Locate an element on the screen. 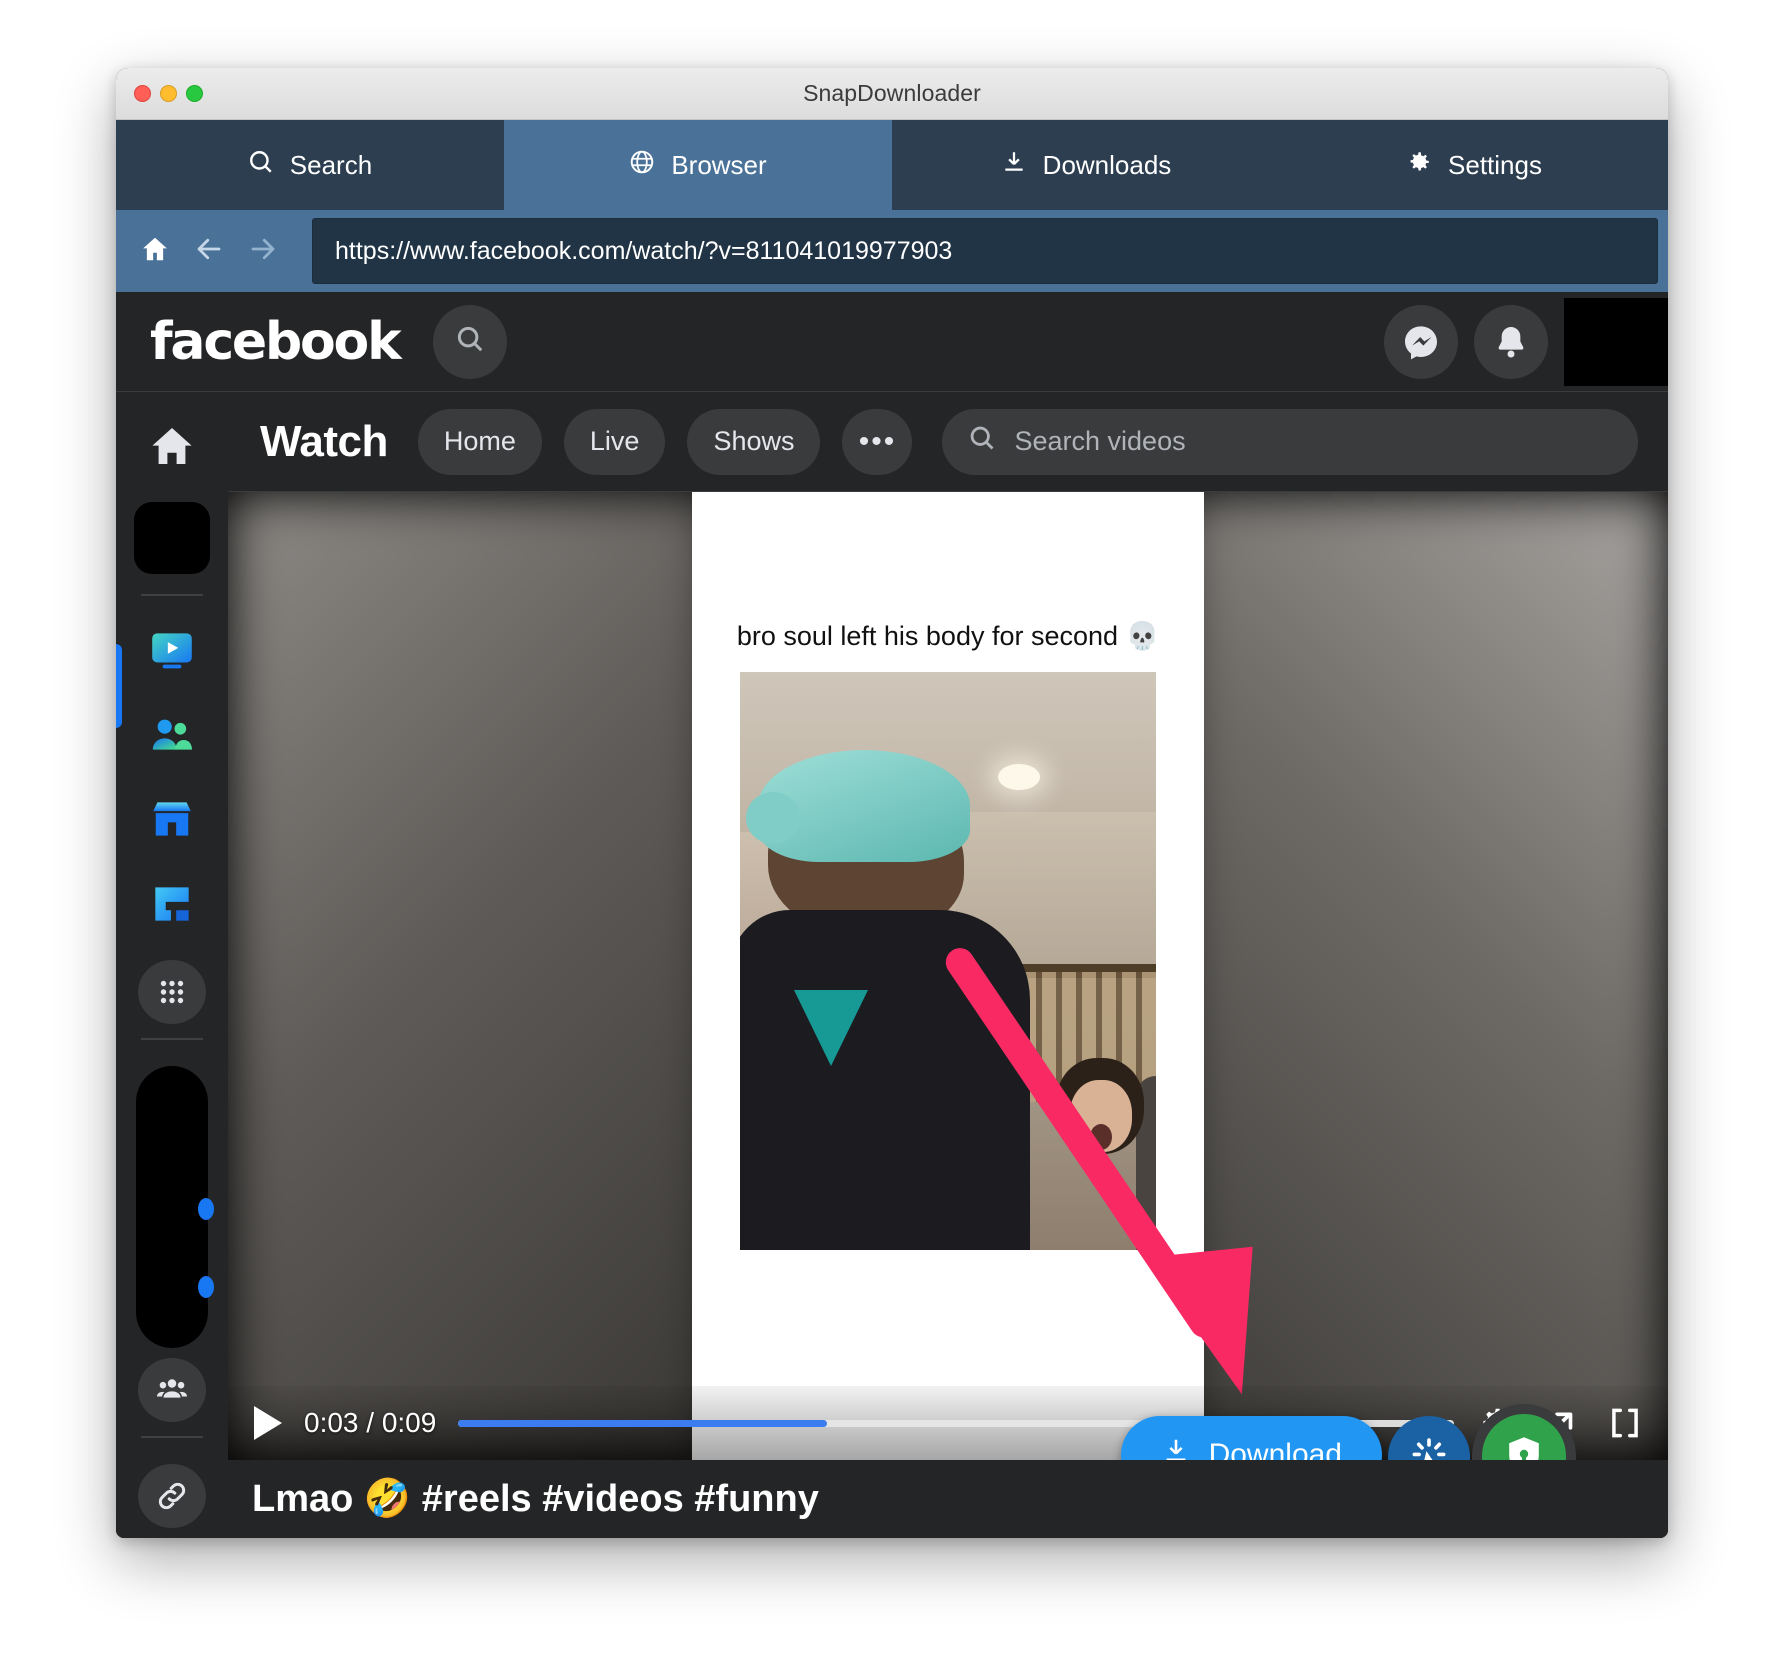 The width and height of the screenshot is (1780, 1664). arrow-right-icon is located at coordinates (263, 251).